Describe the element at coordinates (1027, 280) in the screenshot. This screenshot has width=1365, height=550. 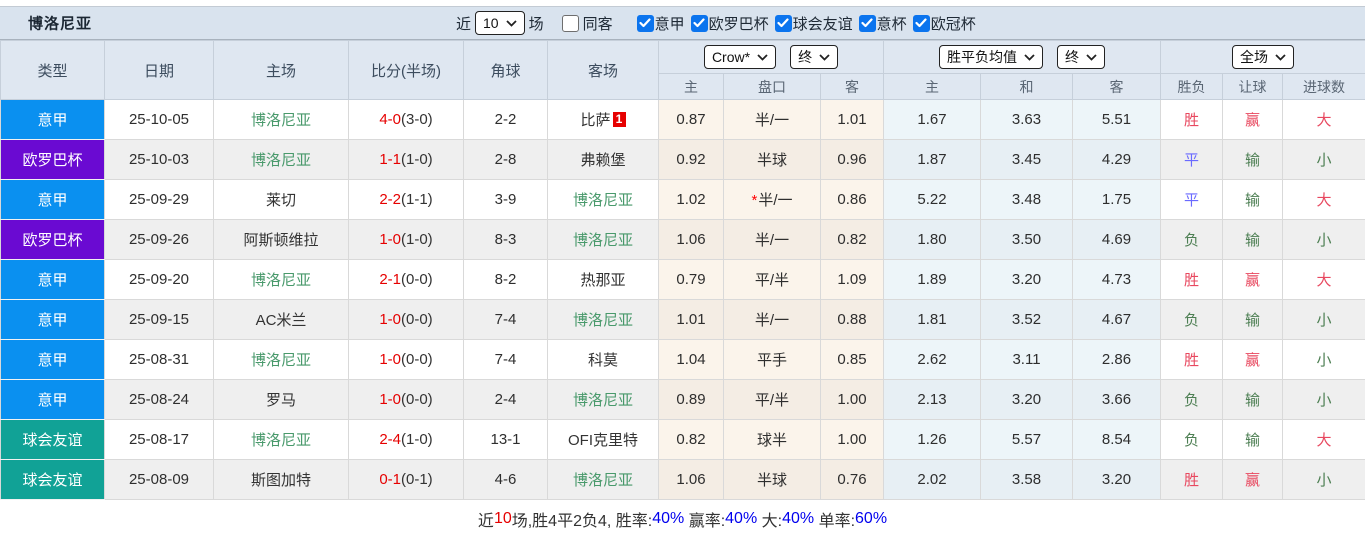
I see `avg-draw-odds-cell: 3.20` at that location.